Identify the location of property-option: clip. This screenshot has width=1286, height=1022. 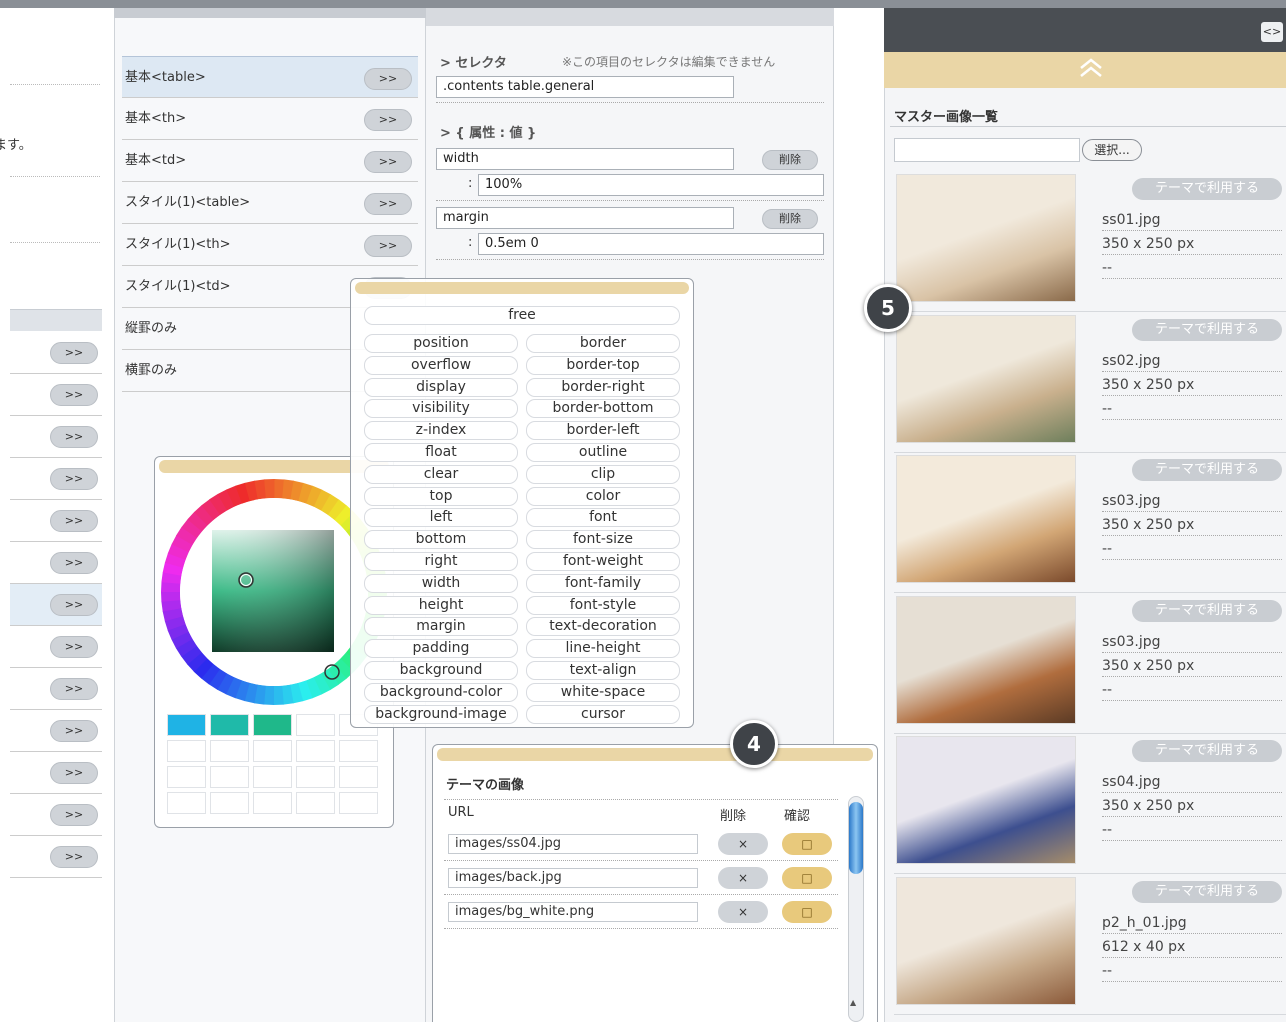
(603, 474).